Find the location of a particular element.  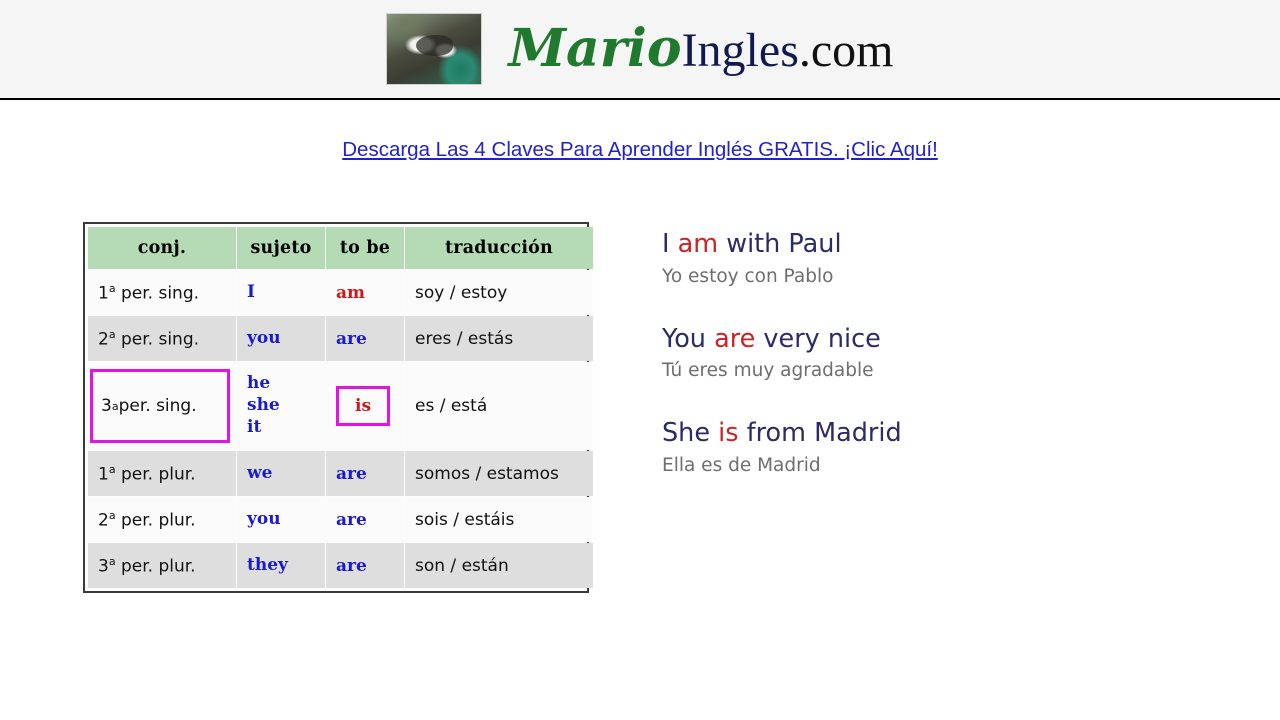

site-header: MarioIngles.com is located at coordinates (640, 50).